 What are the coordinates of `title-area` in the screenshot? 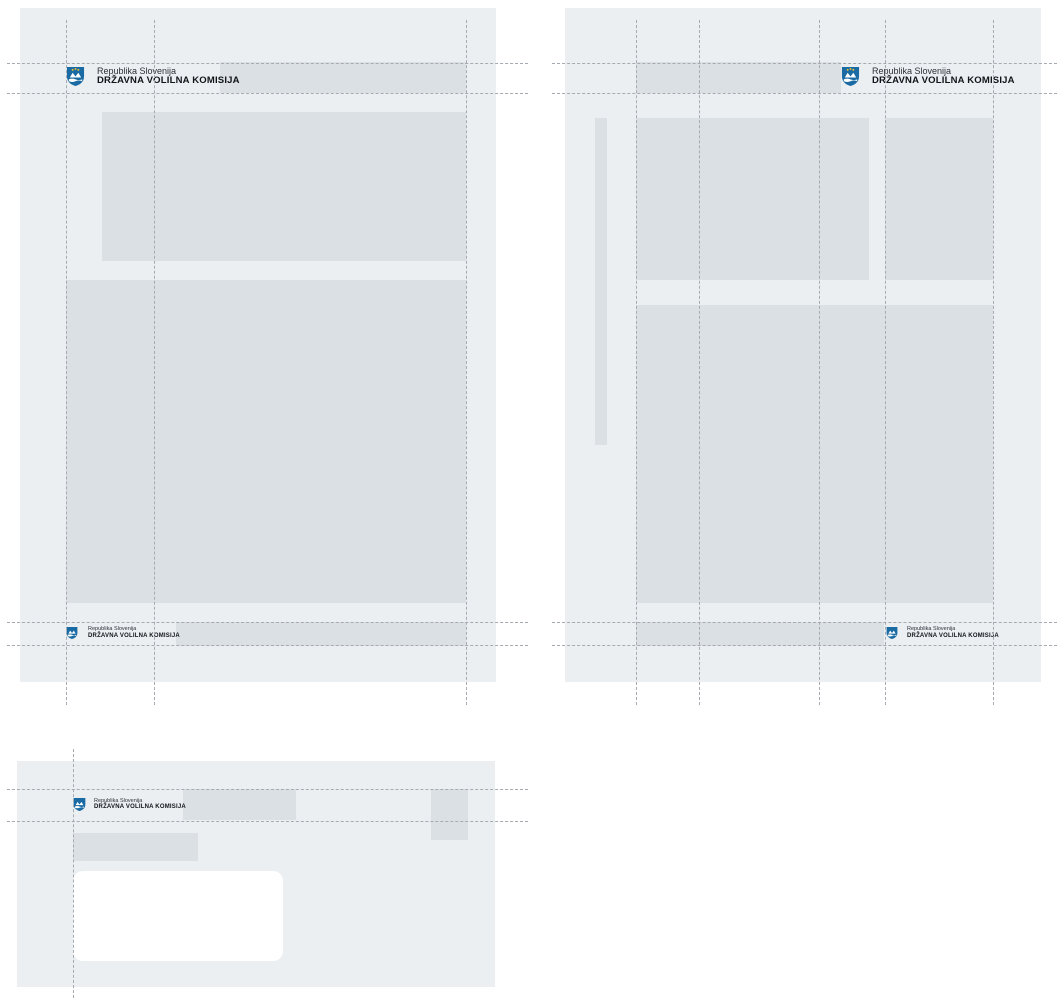 It's located at (284, 186).